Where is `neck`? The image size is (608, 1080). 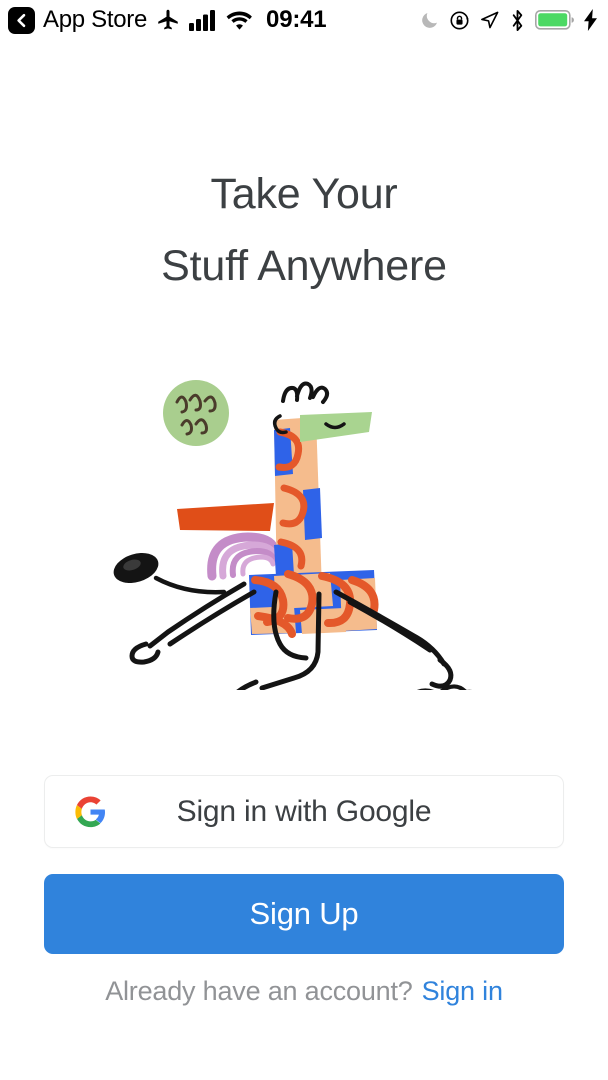
neck is located at coordinates (298, 505).